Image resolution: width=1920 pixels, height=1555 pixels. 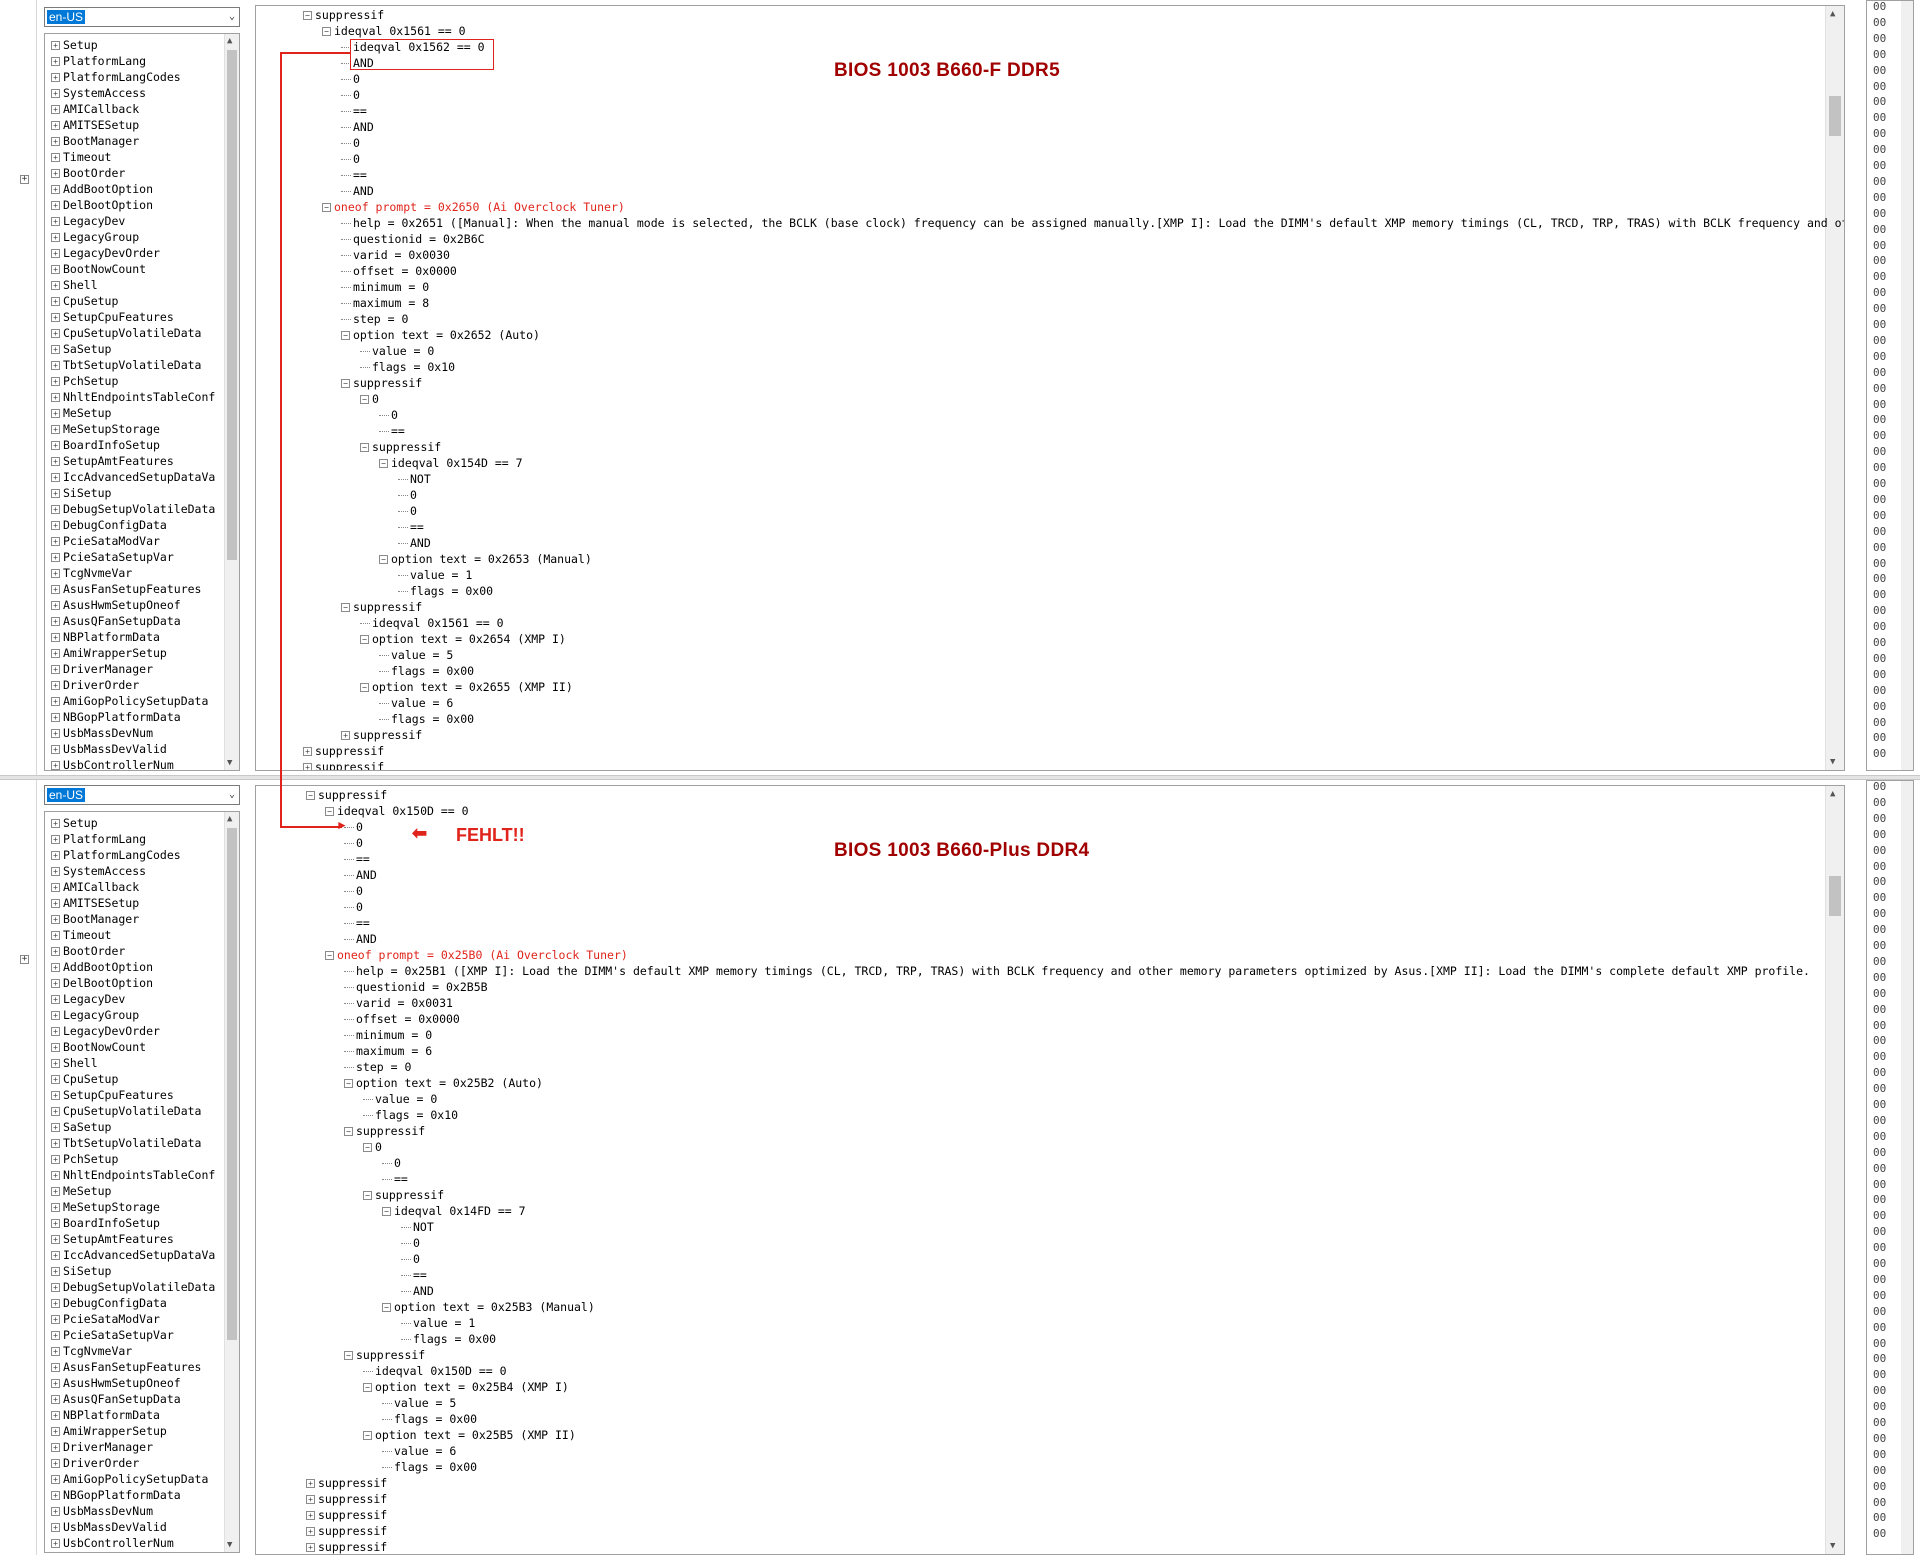 What do you see at coordinates (435, 1371) in the screenshot?
I see `tree-node: ideqval 0x150D == 0` at bounding box center [435, 1371].